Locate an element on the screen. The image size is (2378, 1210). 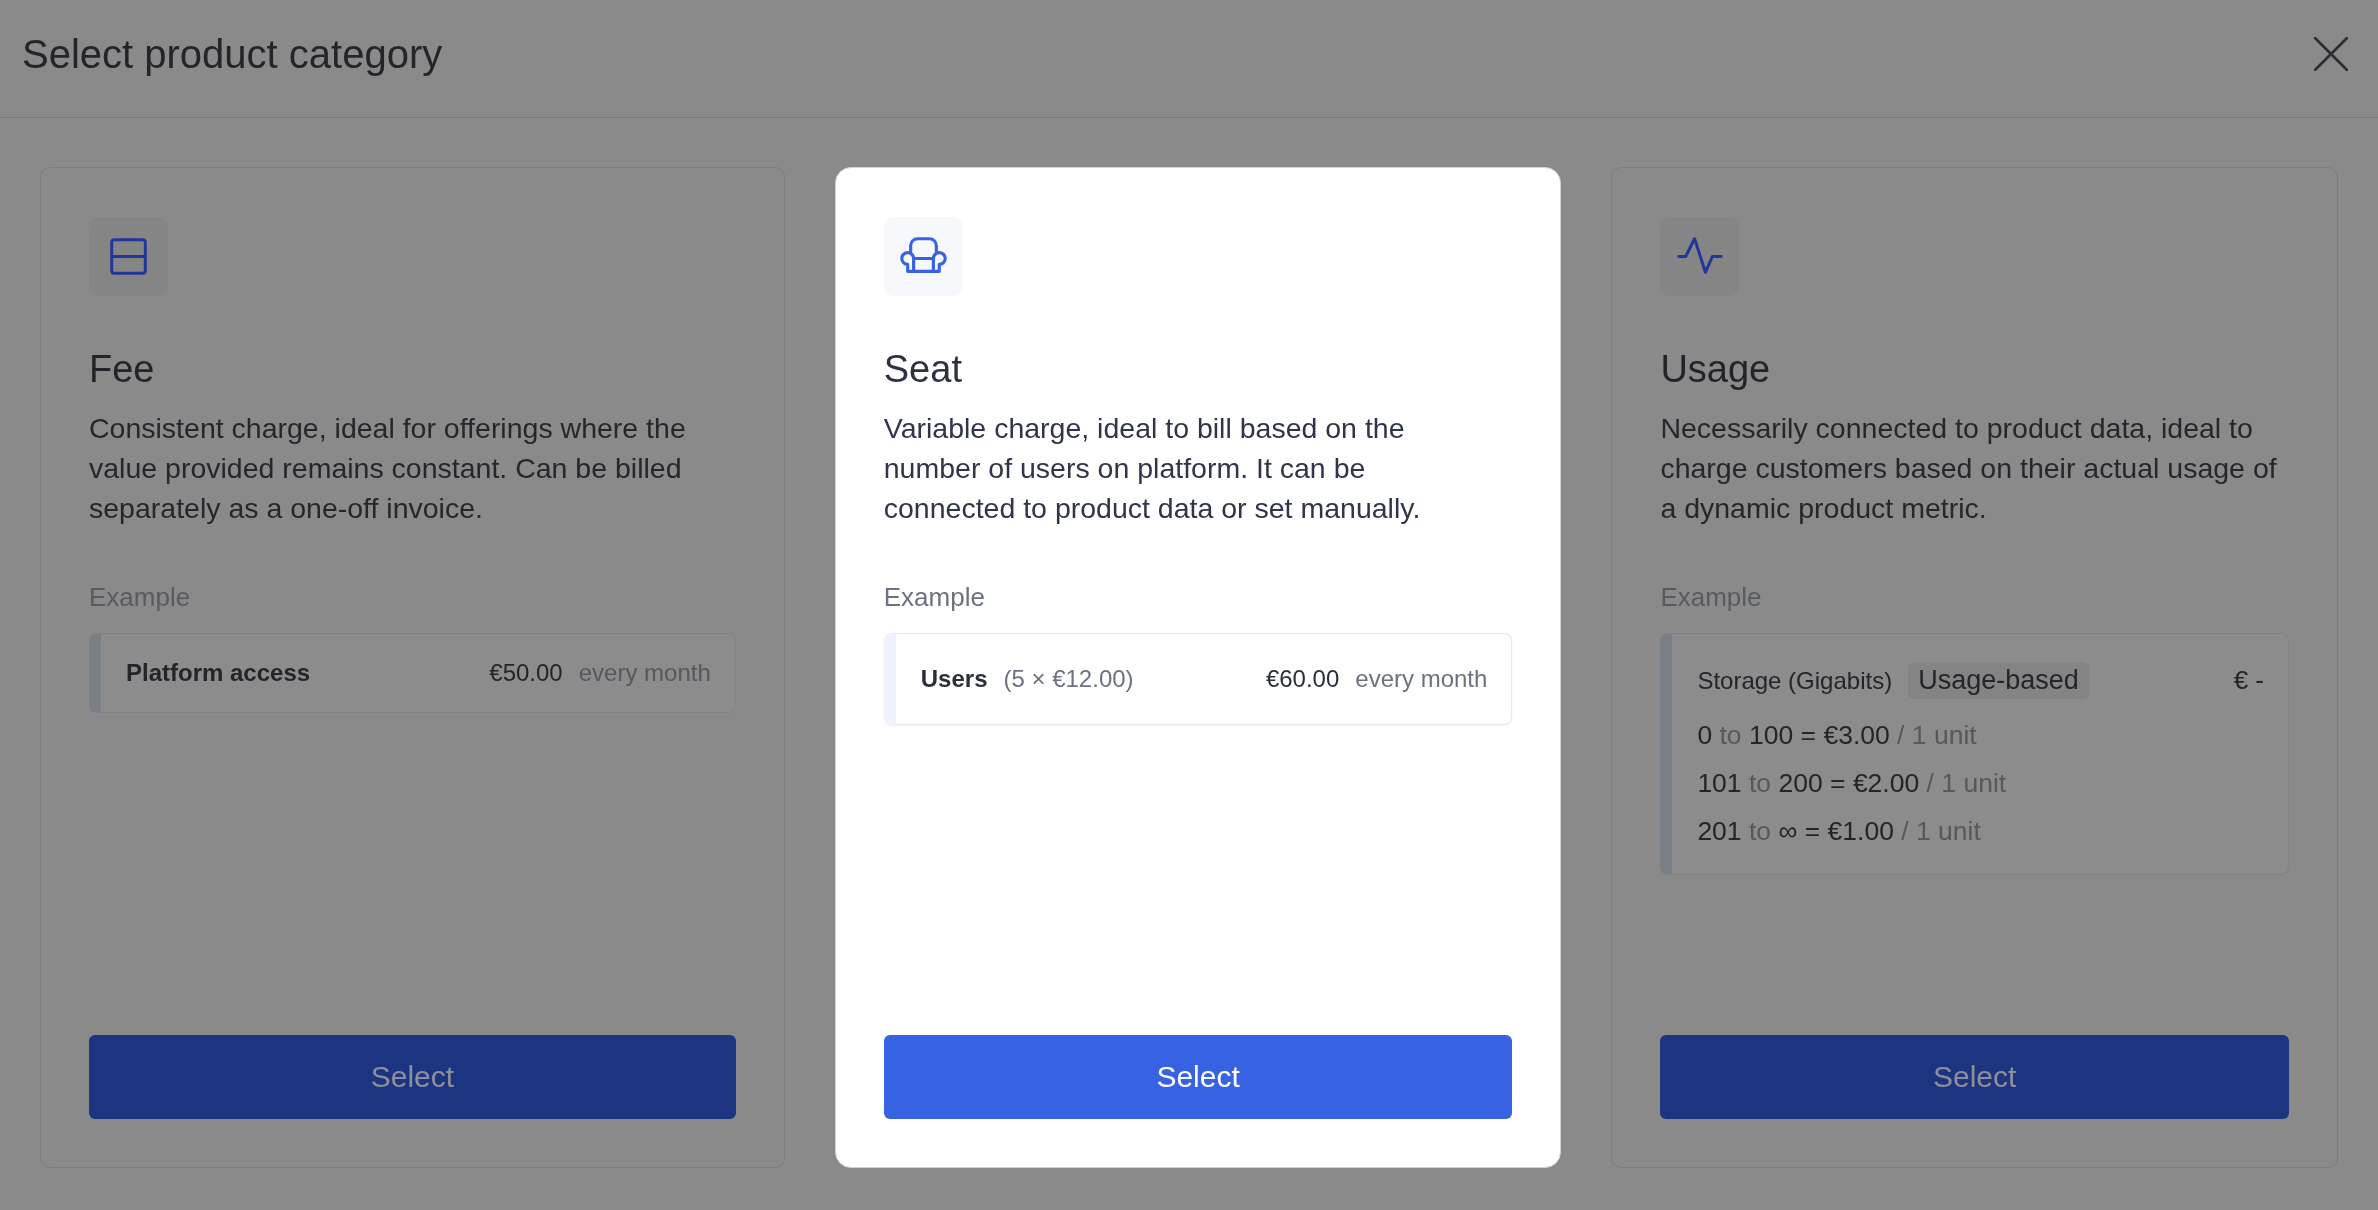
example-label: Example is located at coordinates (934, 597).